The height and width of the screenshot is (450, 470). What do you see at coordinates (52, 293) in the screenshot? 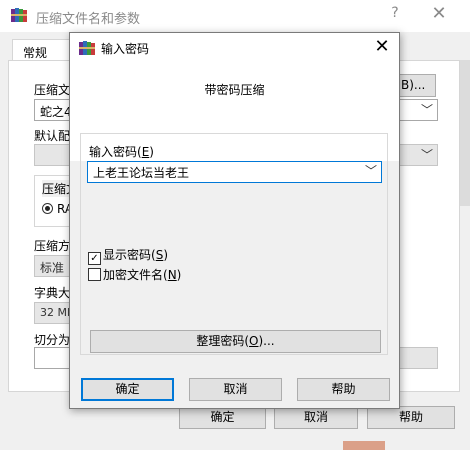
I see `dictionary-label: 字典大` at bounding box center [52, 293].